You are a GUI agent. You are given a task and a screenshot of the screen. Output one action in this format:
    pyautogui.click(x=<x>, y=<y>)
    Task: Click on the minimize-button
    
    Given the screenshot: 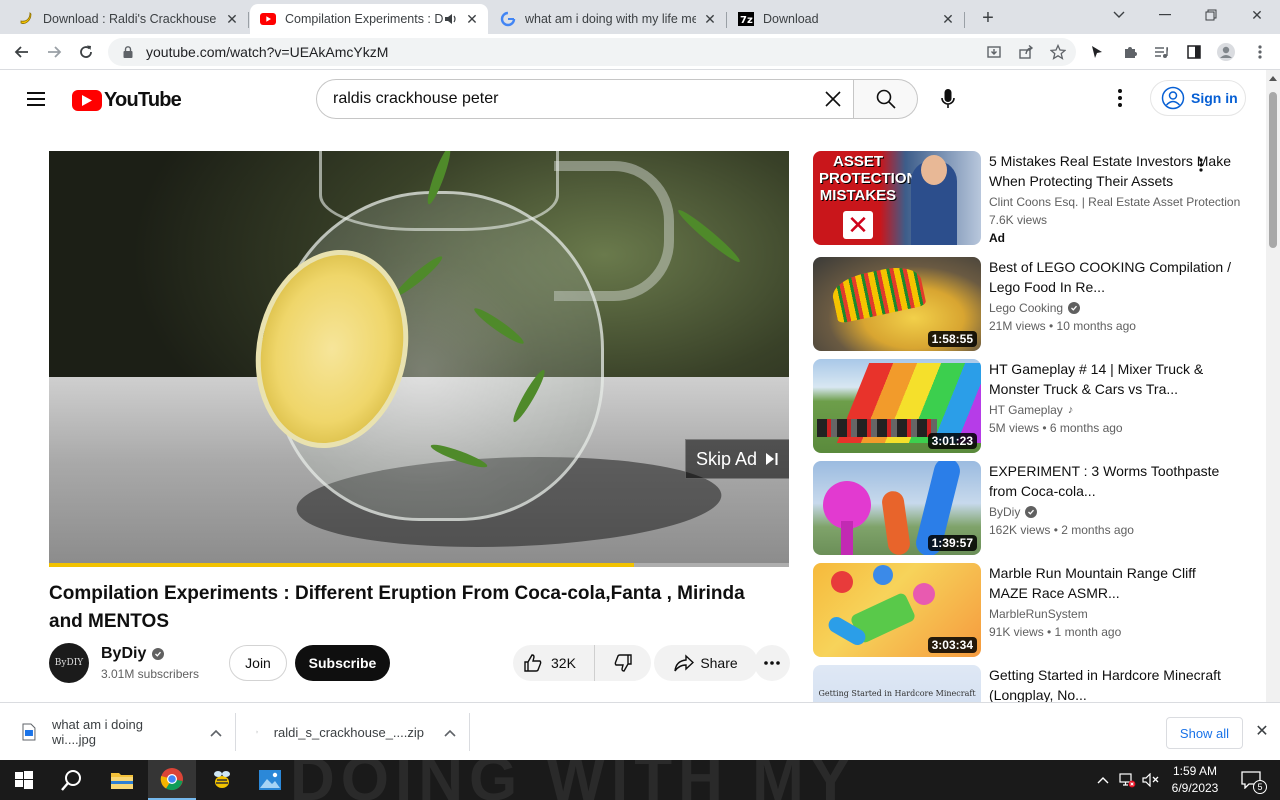 What is the action you would take?
    pyautogui.click(x=1165, y=15)
    